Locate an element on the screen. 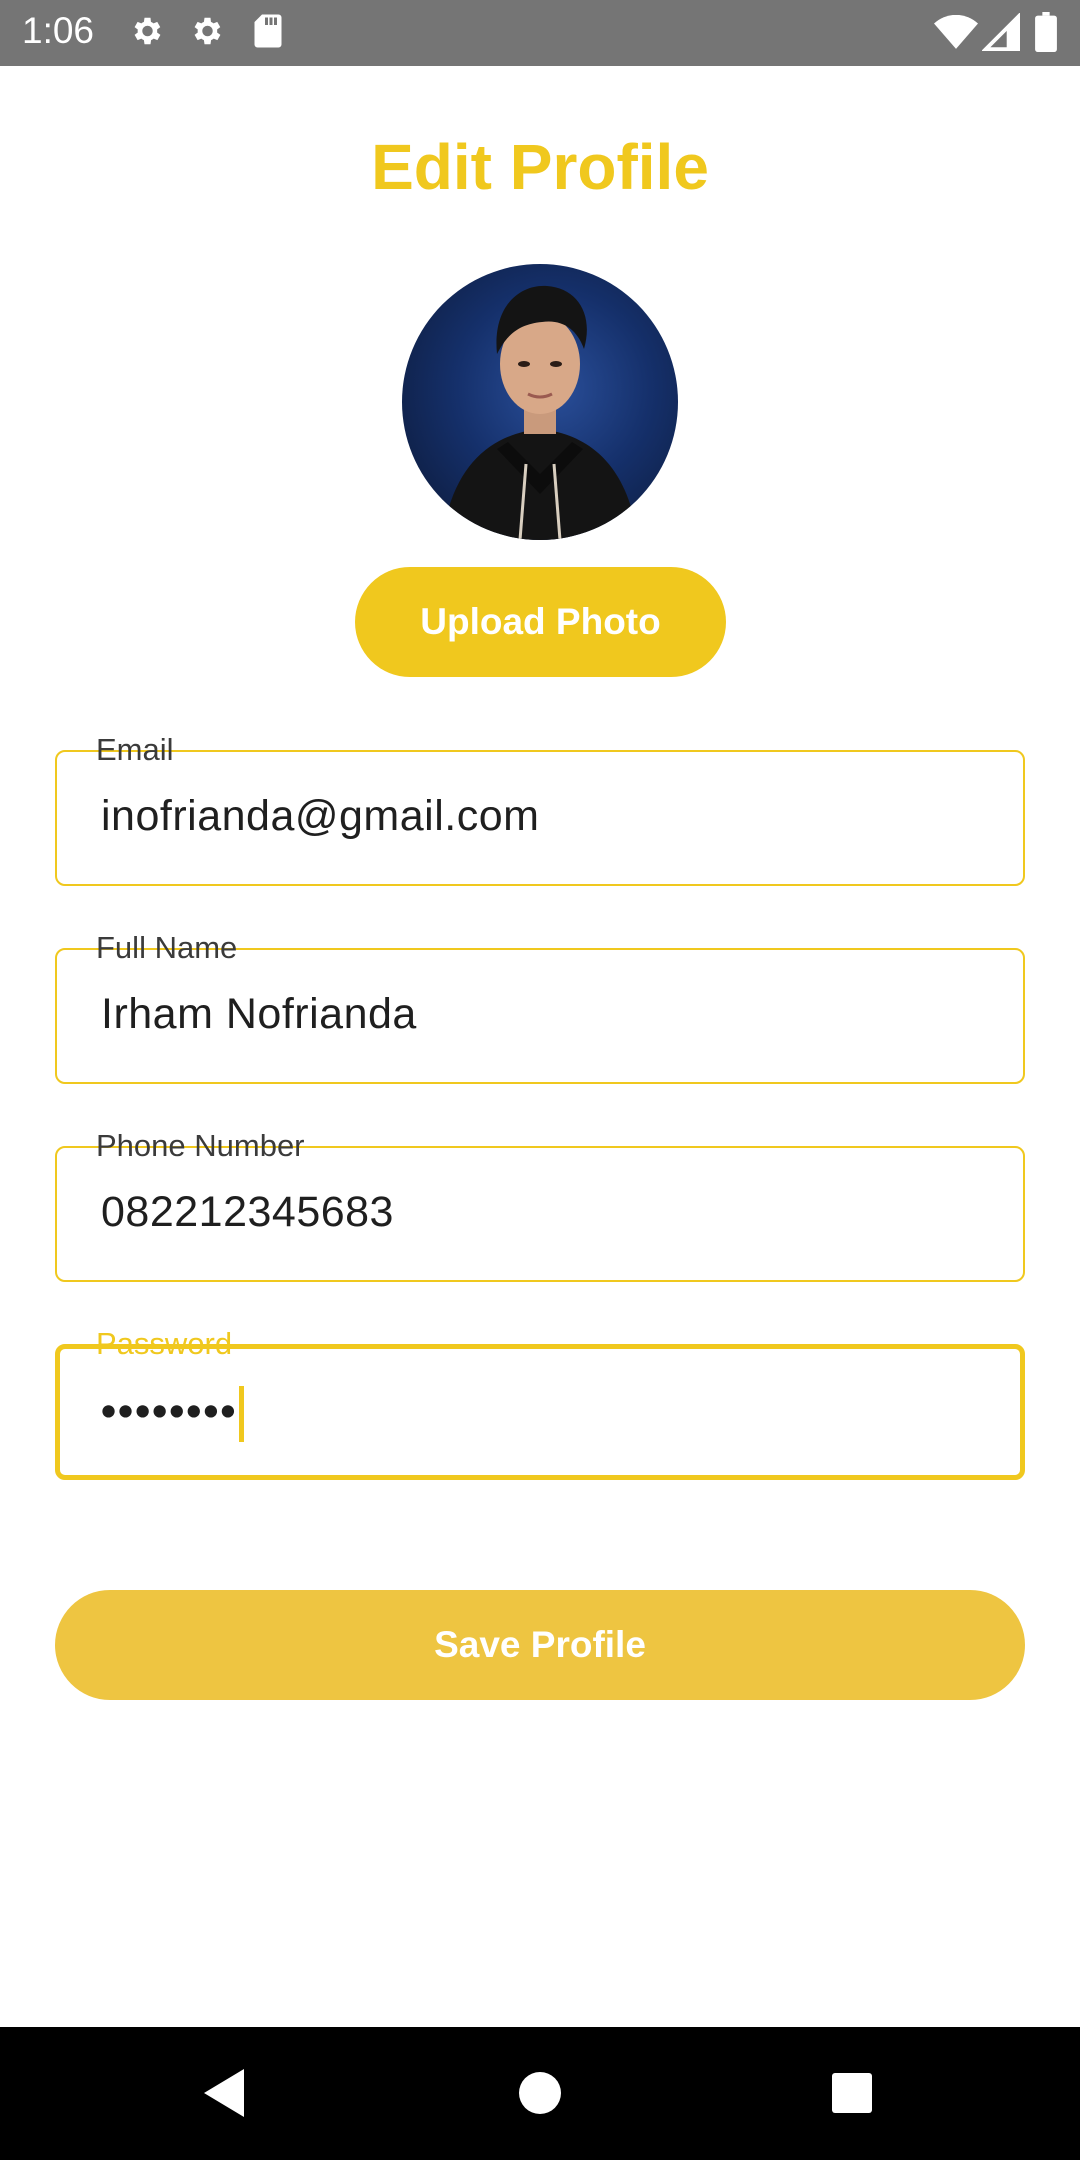  password-field: •••••••• is located at coordinates (540, 1412).